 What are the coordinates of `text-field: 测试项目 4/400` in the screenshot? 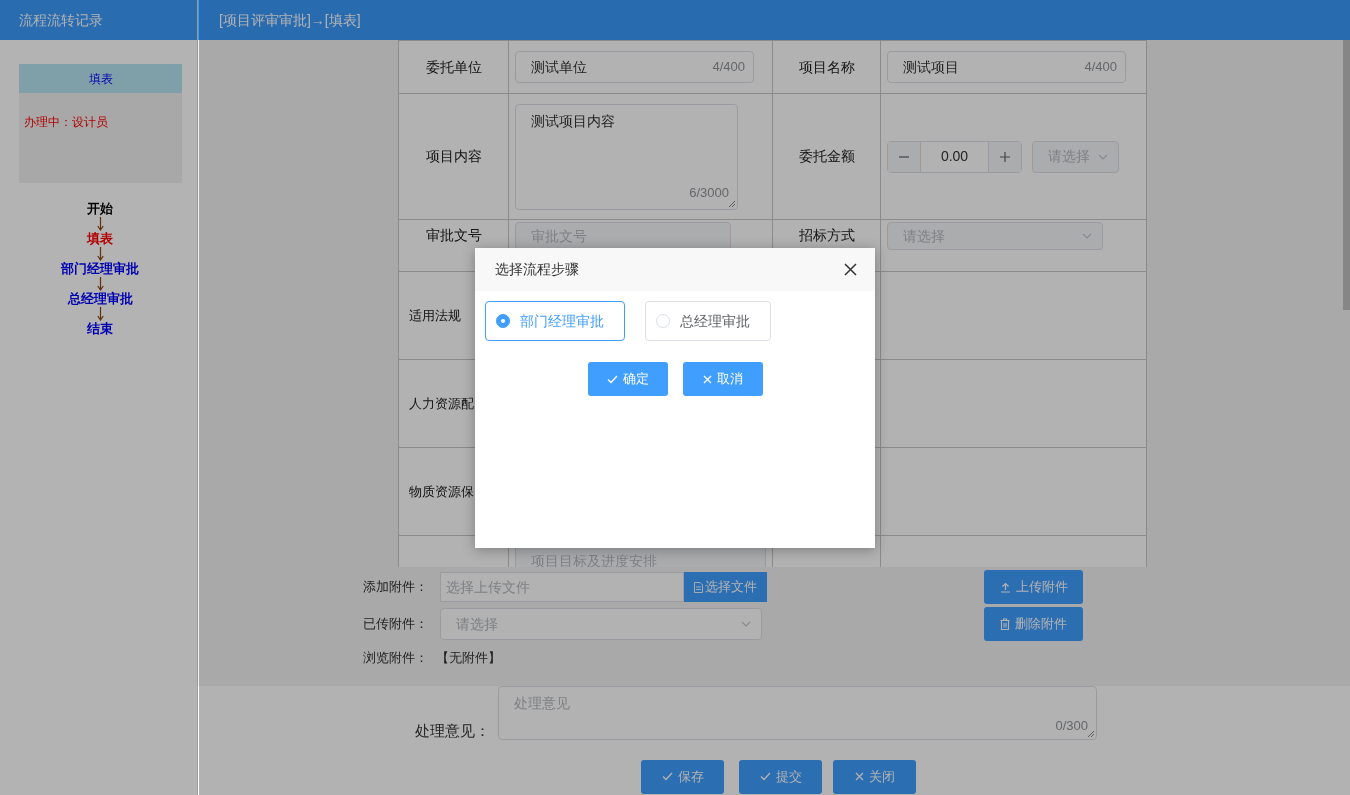 It's located at (1006, 67).